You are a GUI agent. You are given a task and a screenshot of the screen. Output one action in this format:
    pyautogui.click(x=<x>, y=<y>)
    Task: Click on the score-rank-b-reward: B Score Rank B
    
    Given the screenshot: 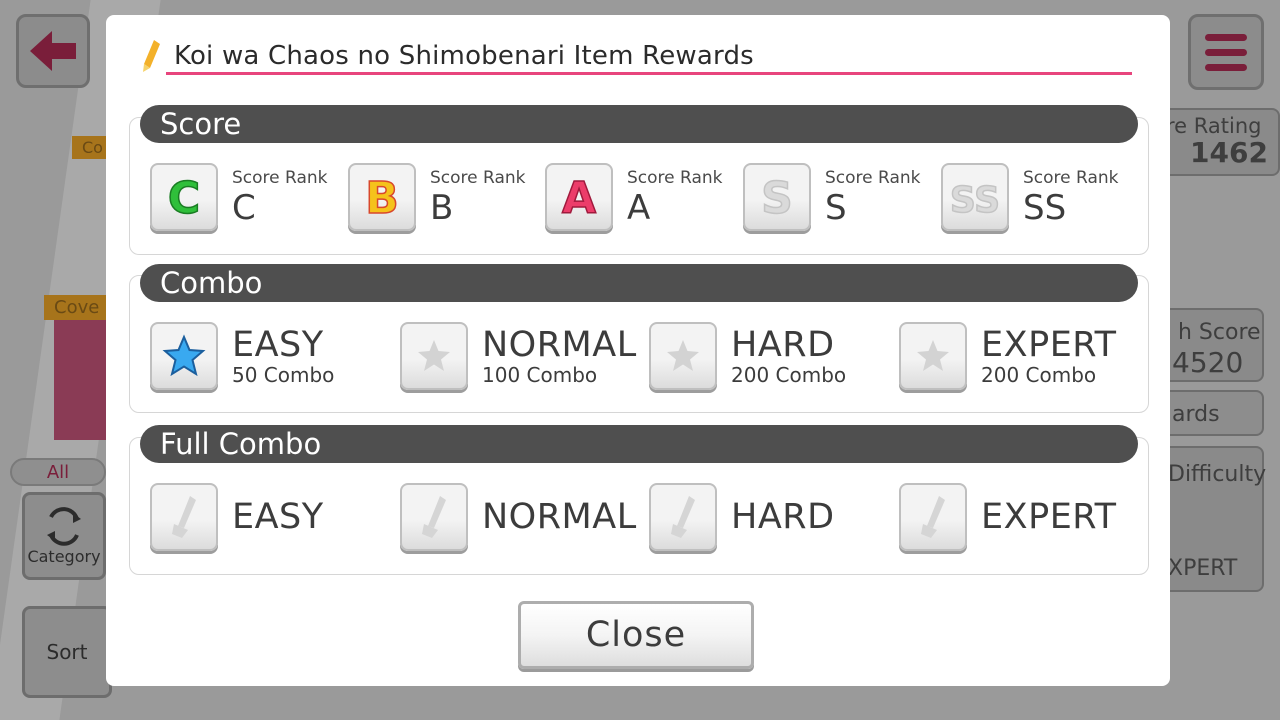 What is the action you would take?
    pyautogui.click(x=437, y=197)
    